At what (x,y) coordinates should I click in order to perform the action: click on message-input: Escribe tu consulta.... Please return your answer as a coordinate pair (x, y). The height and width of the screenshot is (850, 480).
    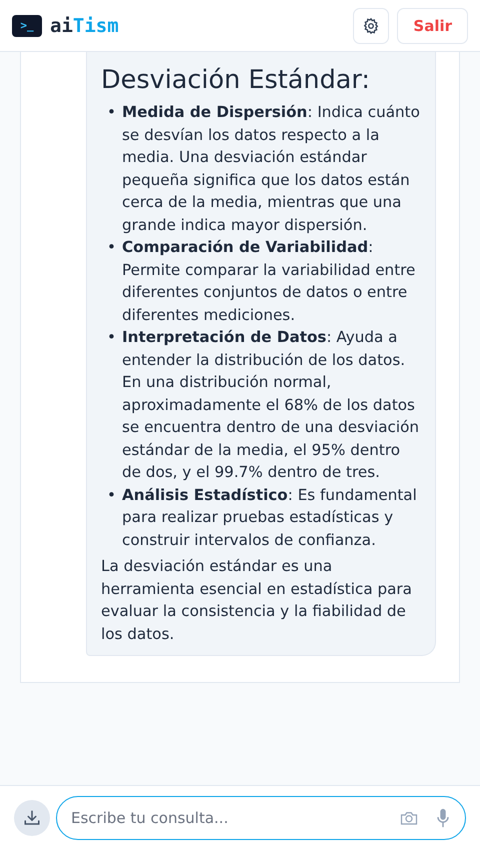
    Looking at the image, I should click on (261, 818).